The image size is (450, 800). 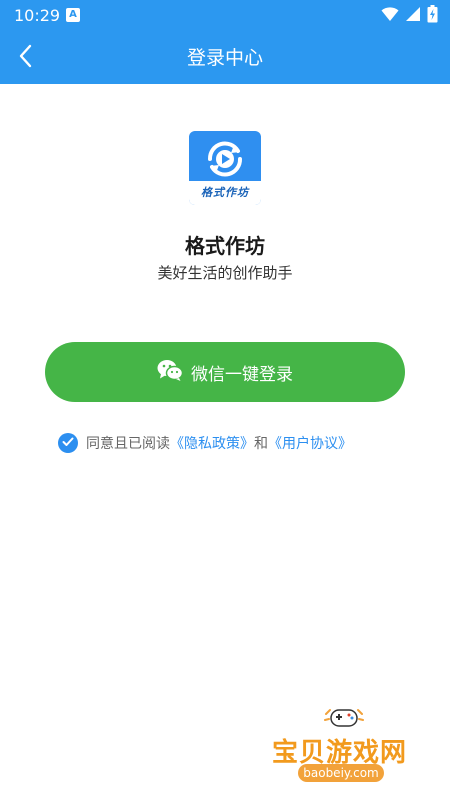 I want to click on signal-icon, so click(x=413, y=16).